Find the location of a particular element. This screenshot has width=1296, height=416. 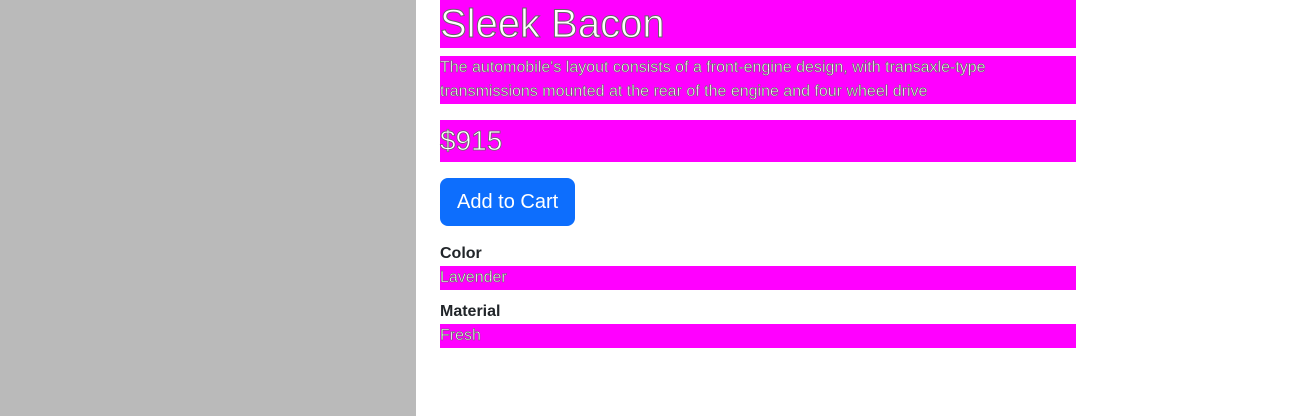

material-label: Material is located at coordinates (470, 311).